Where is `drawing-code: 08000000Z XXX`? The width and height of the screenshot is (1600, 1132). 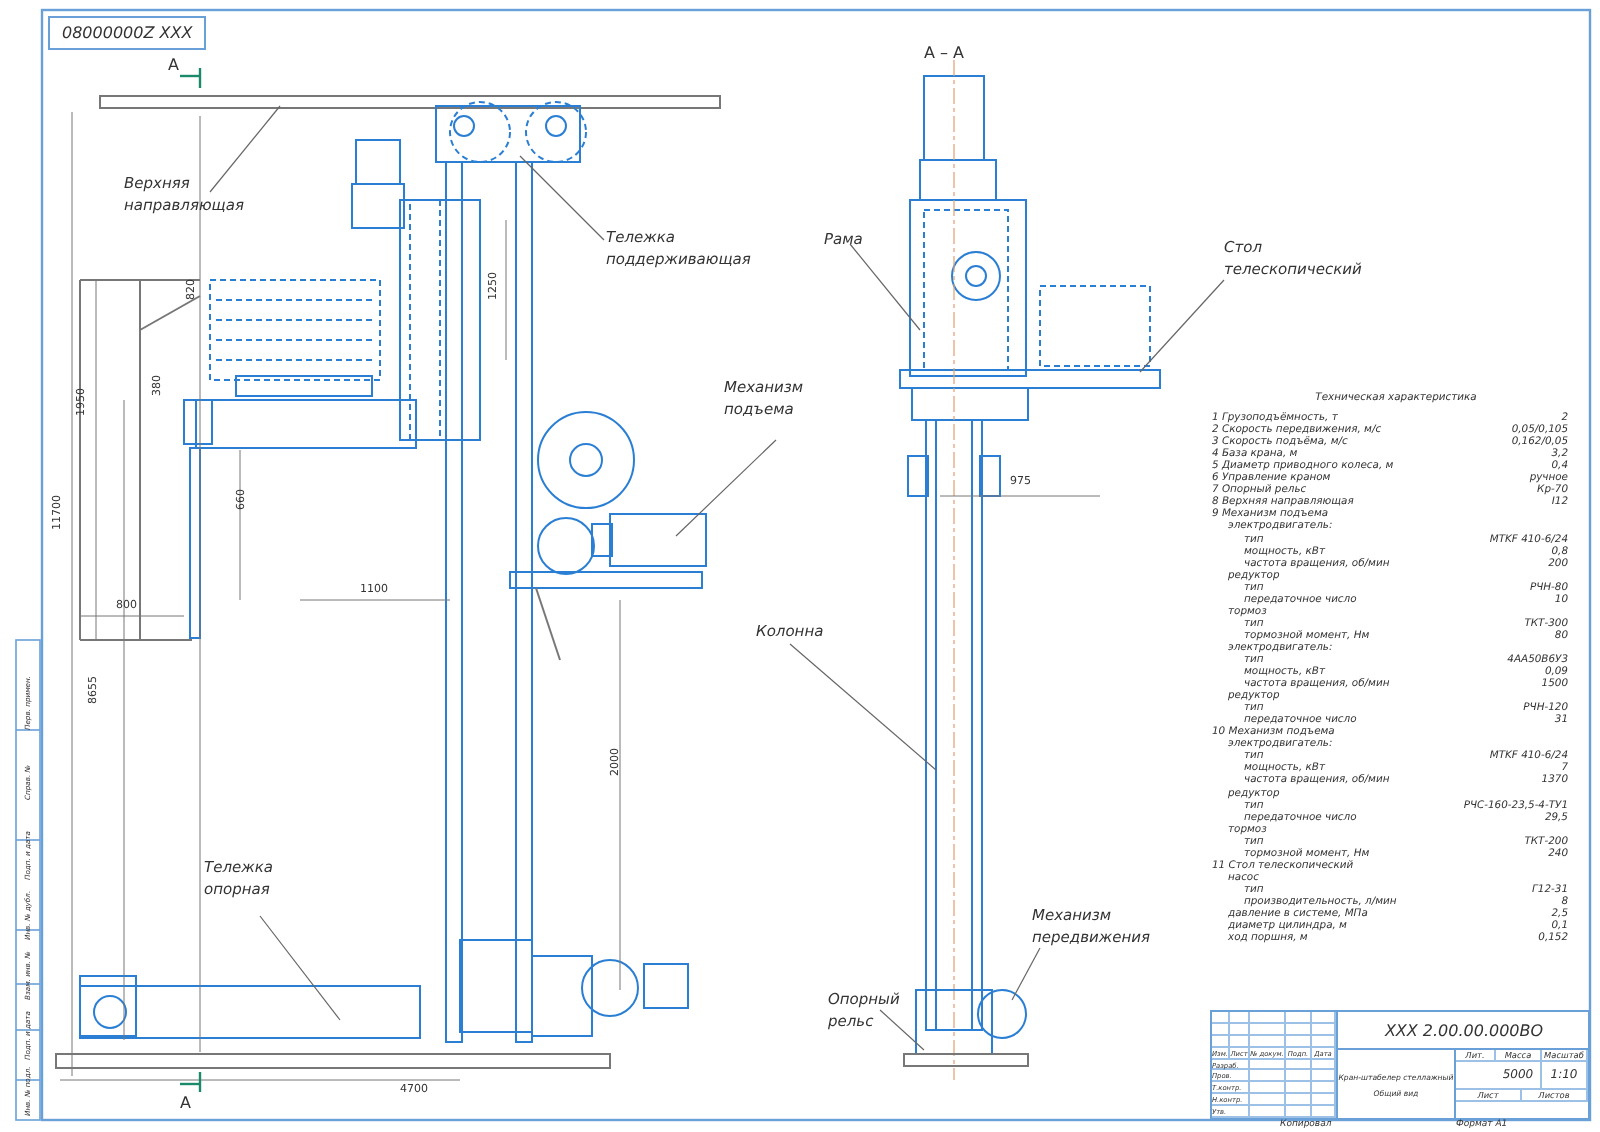 drawing-code: 08000000Z XXX is located at coordinates (127, 33).